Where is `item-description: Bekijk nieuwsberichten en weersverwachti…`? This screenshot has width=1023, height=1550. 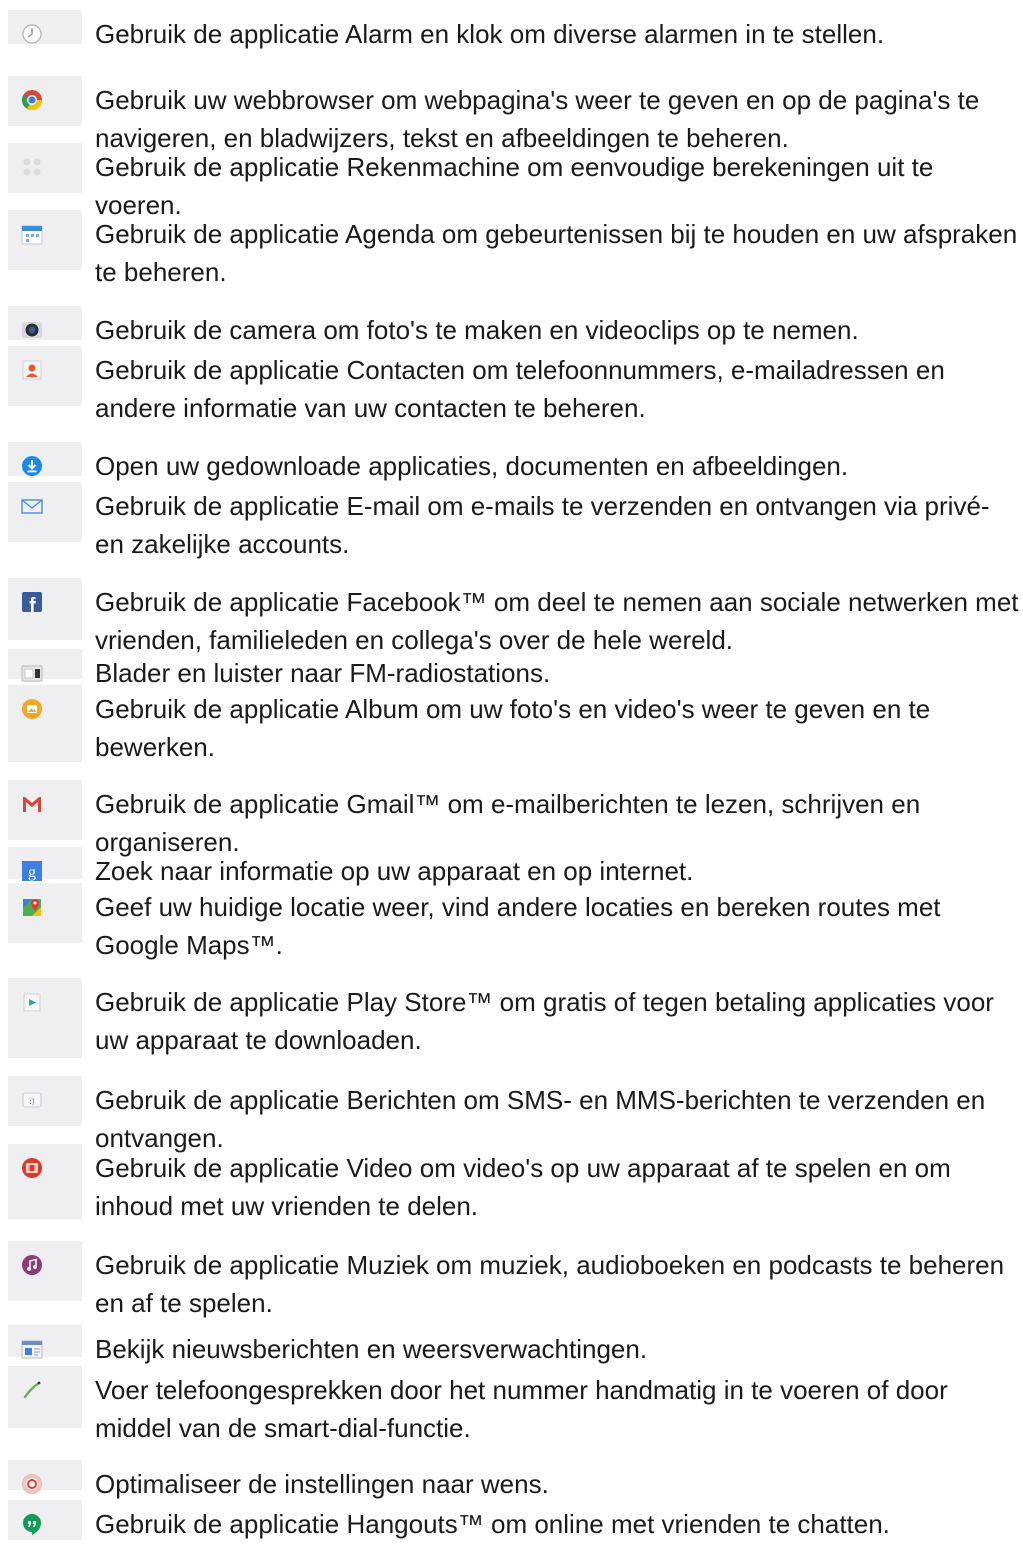
item-description: Bekijk nieuwsberichten en weersverwachti… is located at coordinates (371, 1349).